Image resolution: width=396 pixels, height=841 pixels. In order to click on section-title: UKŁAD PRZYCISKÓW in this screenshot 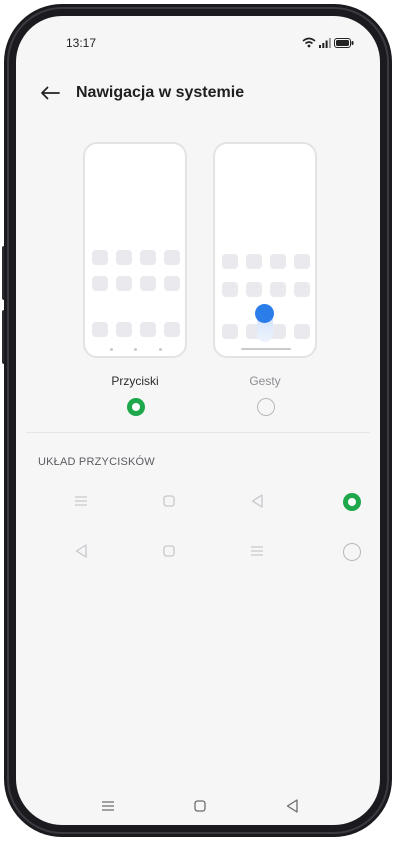, I will do `click(96, 462)`.